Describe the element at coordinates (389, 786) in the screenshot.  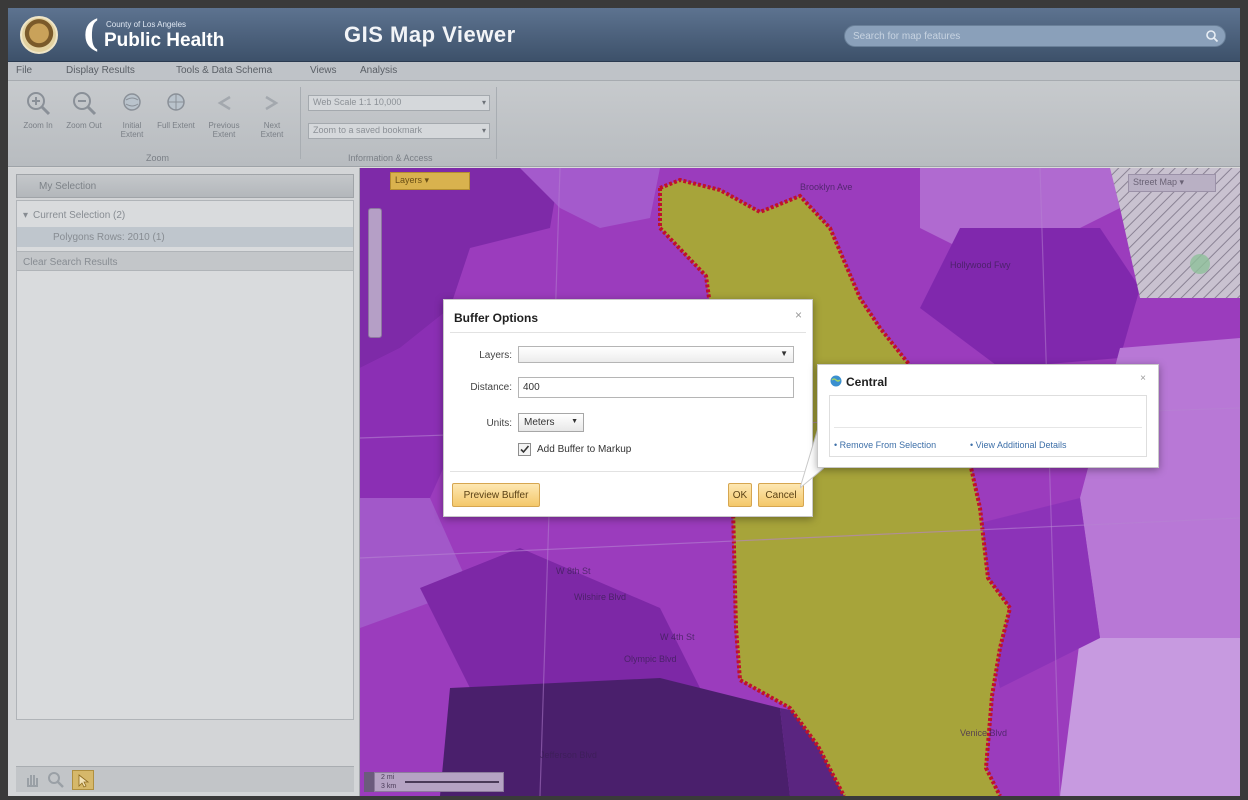
I see `scale-bottom-text: 3 km` at that location.